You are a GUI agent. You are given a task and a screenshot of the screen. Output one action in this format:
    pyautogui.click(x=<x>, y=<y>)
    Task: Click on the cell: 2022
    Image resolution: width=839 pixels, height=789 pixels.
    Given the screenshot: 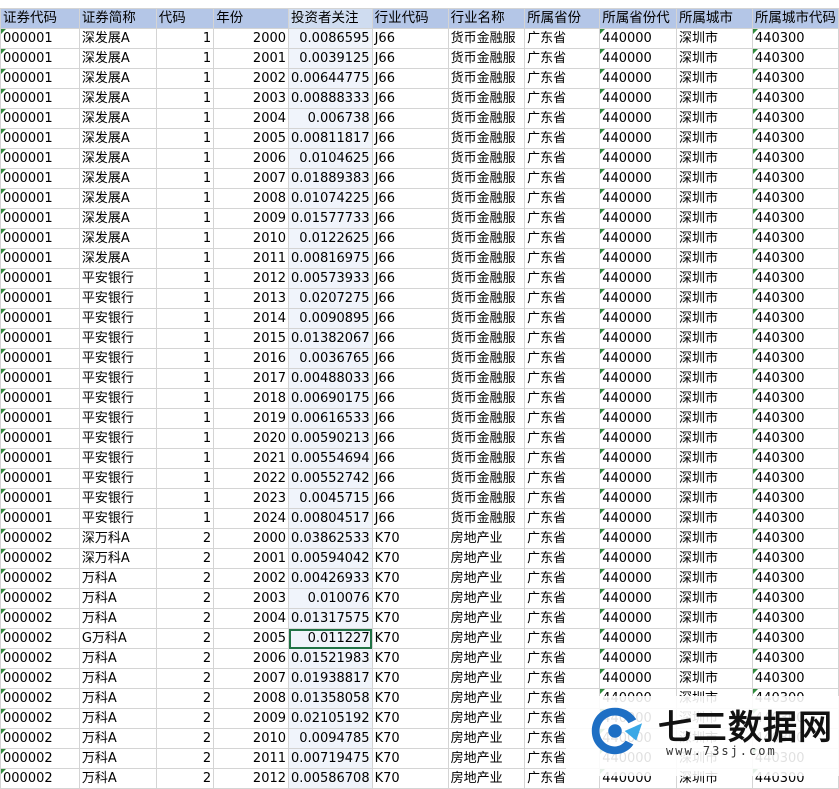 What is the action you would take?
    pyautogui.click(x=251, y=478)
    